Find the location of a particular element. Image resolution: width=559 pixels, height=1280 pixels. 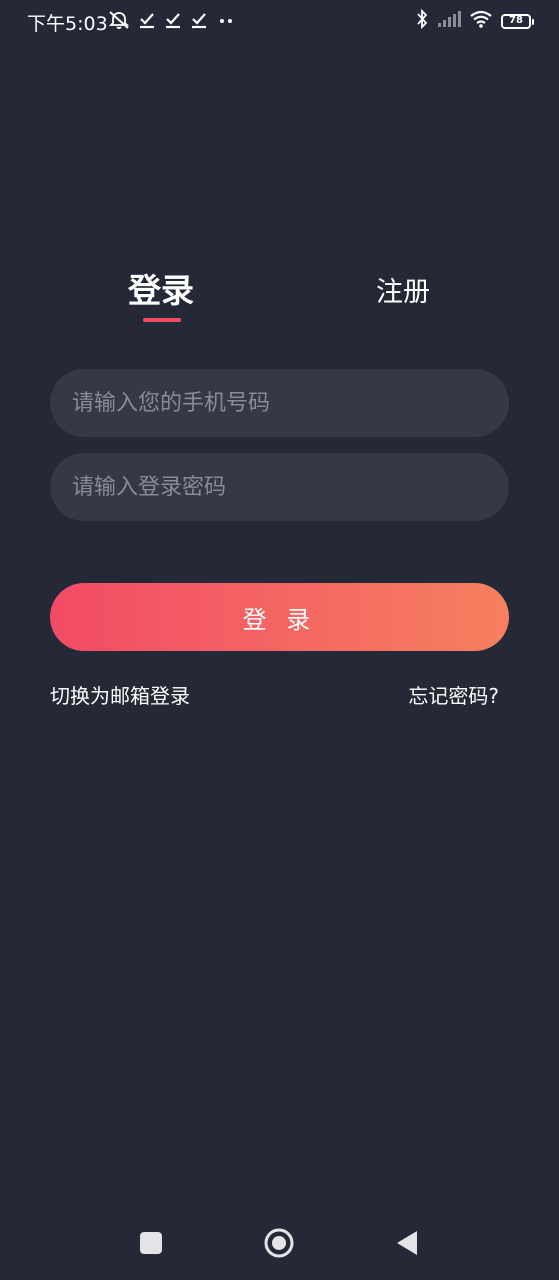

forgot-password-link: 忘记密码? is located at coordinates (453, 694).